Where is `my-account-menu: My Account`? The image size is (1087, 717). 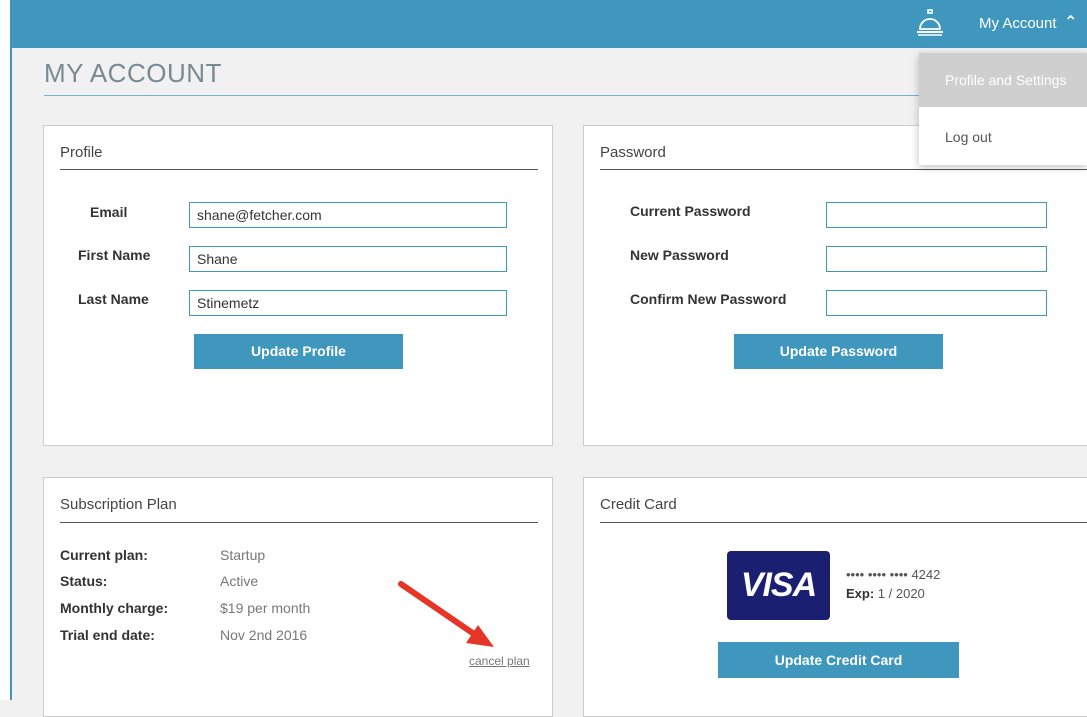 my-account-menu: My Account is located at coordinates (1018, 23).